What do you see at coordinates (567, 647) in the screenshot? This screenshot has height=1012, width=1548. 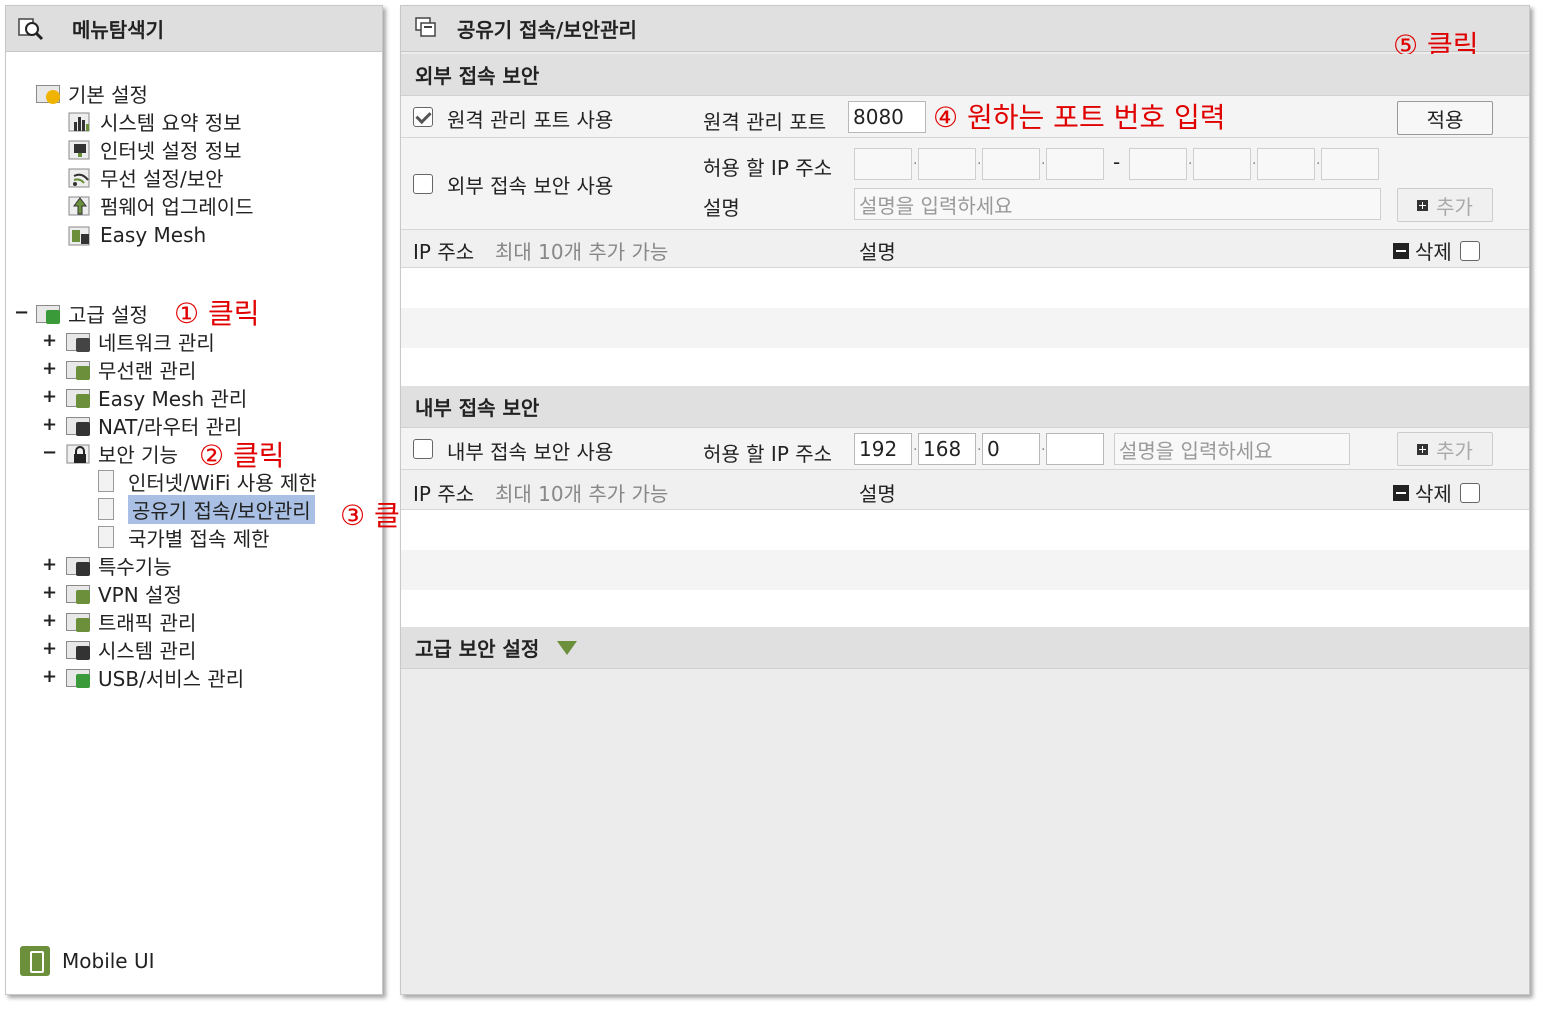 I see `expand-triangle-icon` at bounding box center [567, 647].